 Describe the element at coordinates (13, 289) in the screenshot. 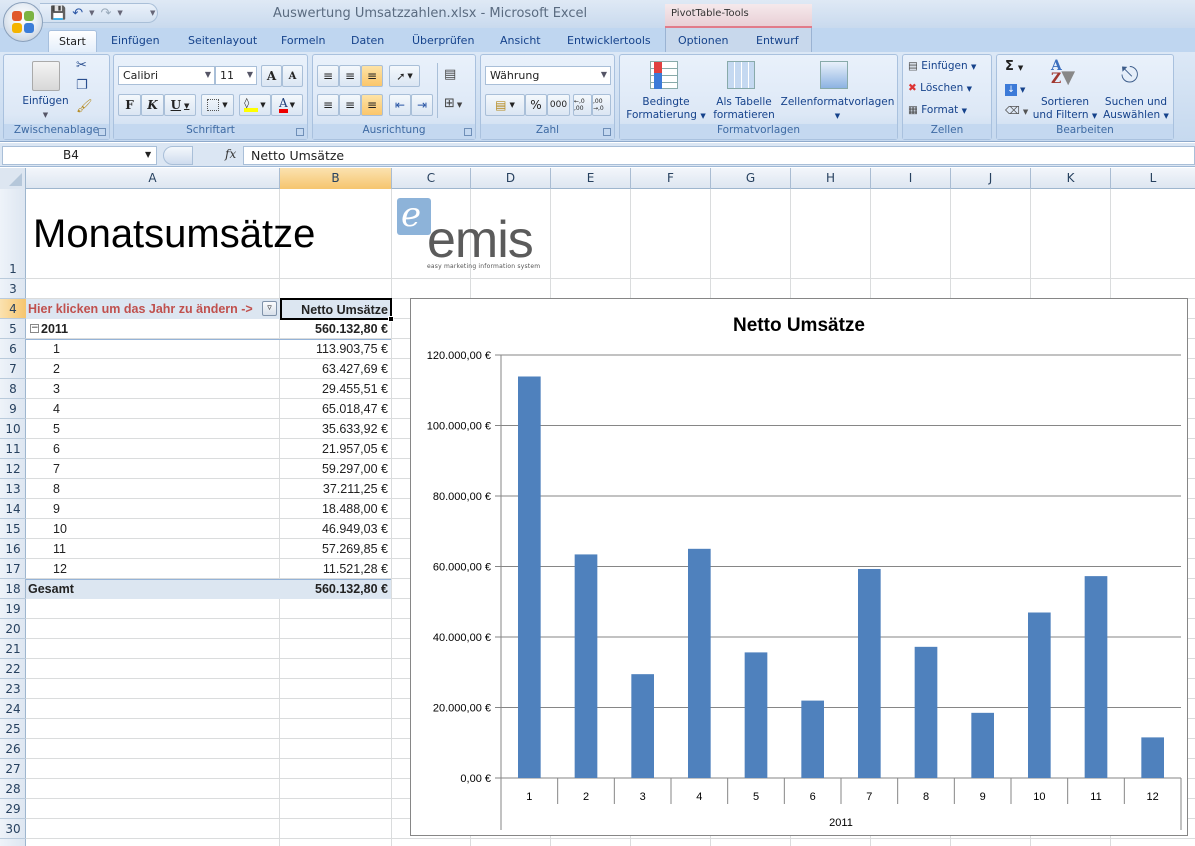

I see `row-header-3: 3` at that location.